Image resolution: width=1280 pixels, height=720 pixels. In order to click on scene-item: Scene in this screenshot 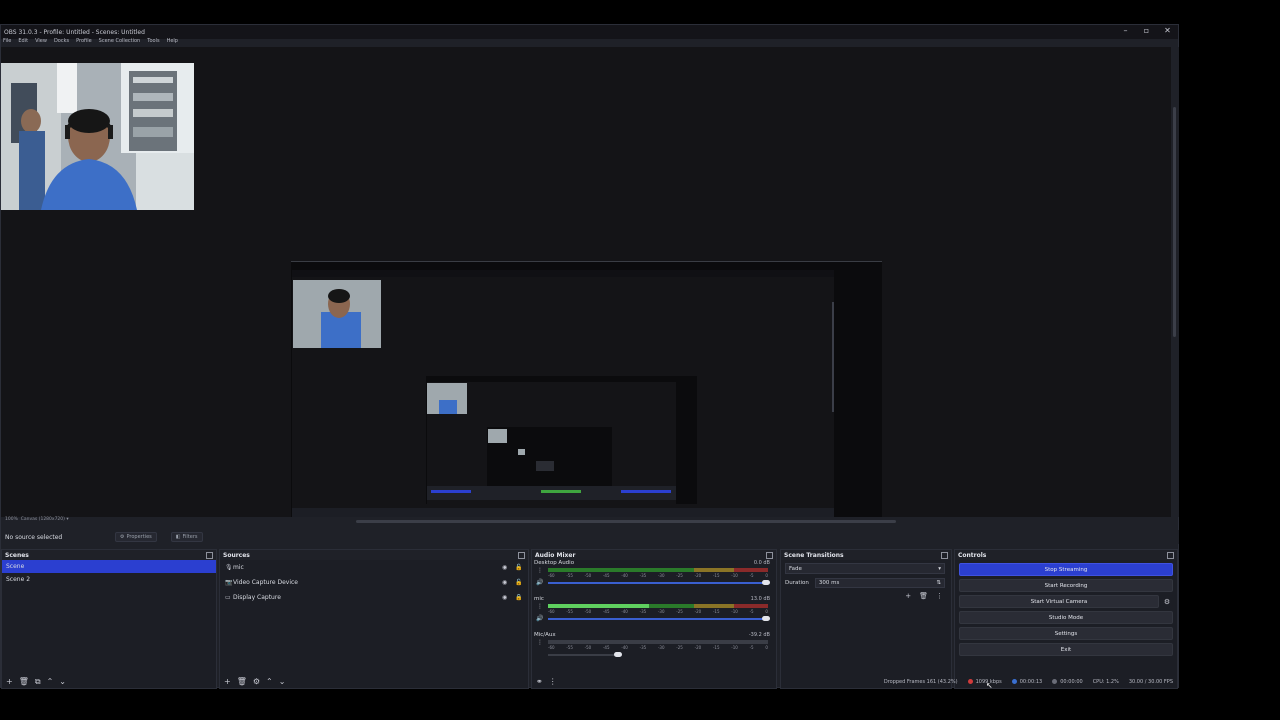, I will do `click(109, 566)`.